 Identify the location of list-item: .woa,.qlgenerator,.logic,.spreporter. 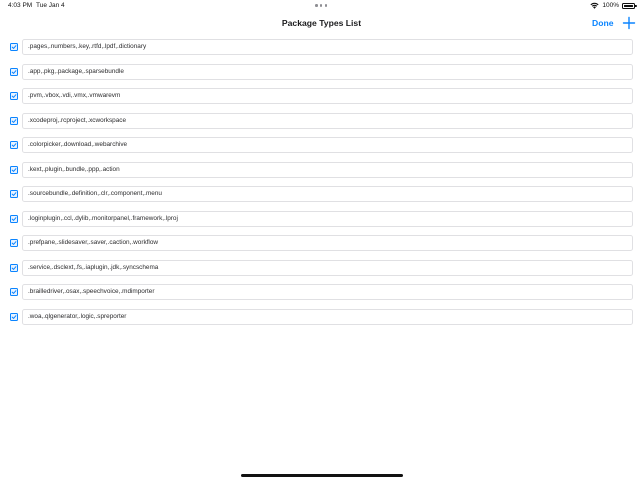
(321, 320).